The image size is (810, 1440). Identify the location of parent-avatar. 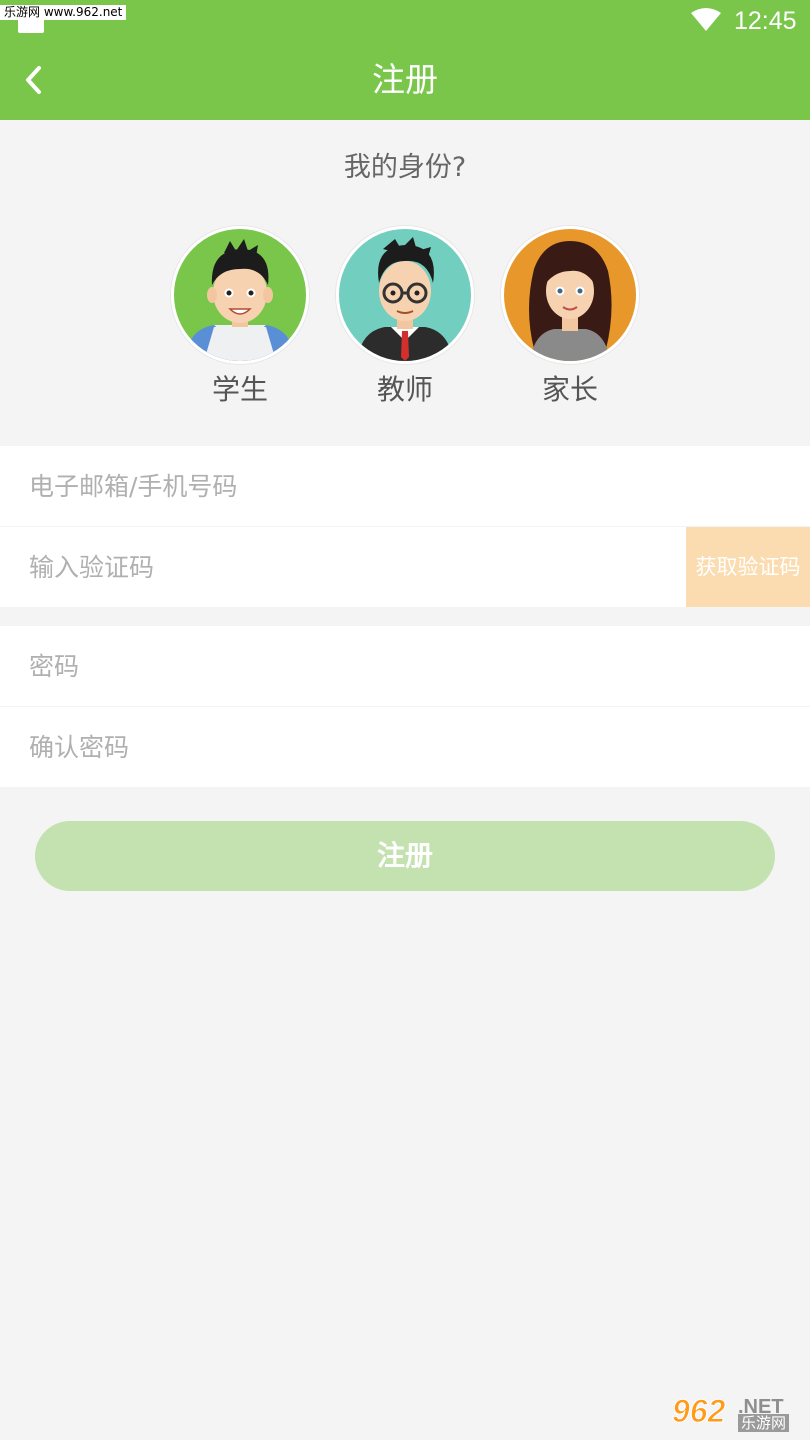
(570, 295).